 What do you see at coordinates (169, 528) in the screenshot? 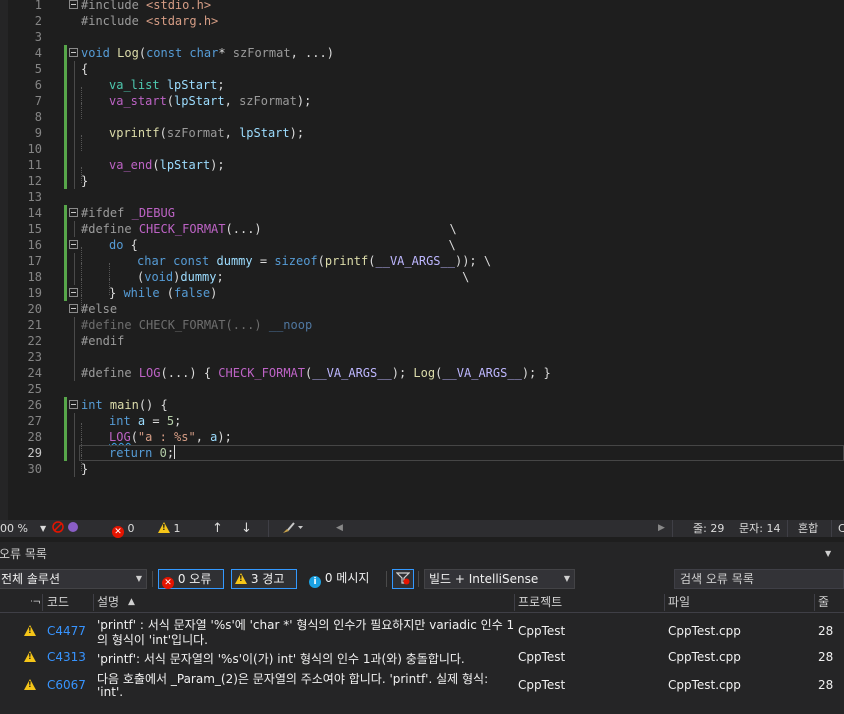
I see `warning-count-indicator: 1` at bounding box center [169, 528].